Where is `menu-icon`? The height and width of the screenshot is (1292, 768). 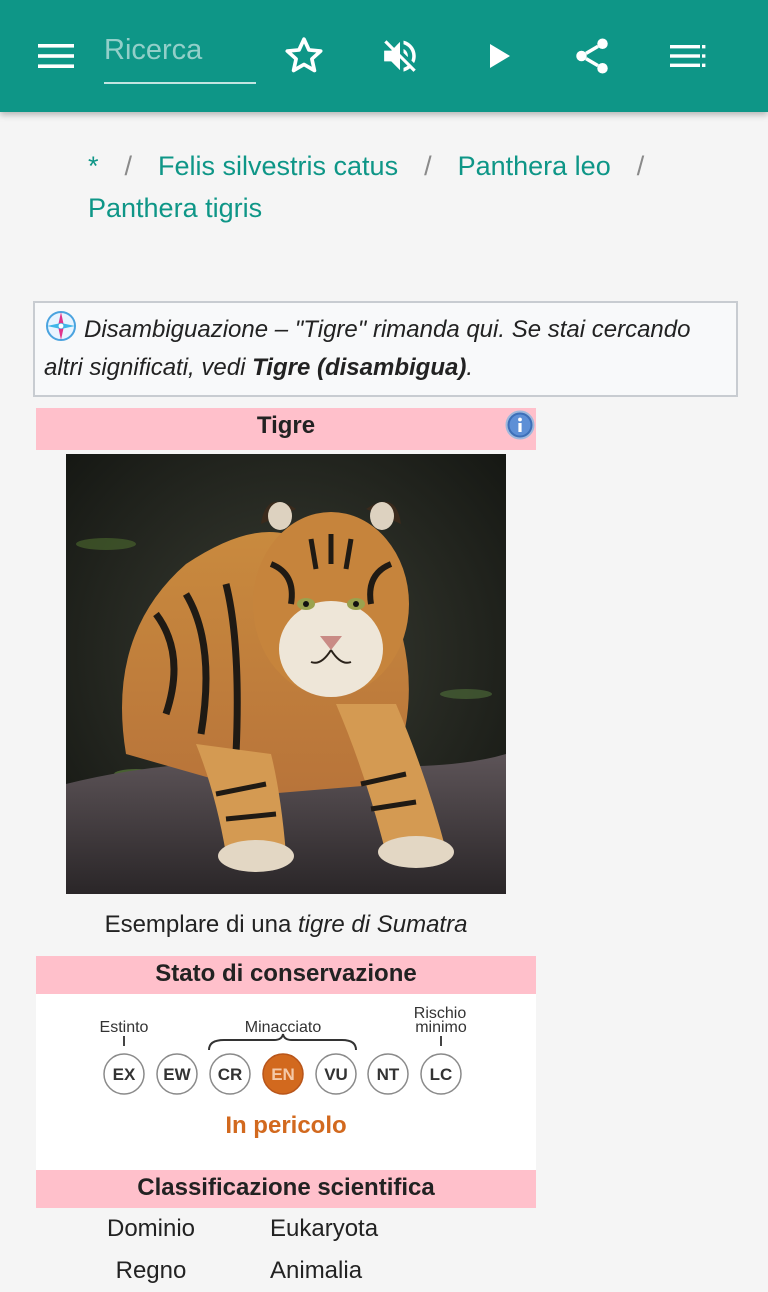 menu-icon is located at coordinates (56, 56).